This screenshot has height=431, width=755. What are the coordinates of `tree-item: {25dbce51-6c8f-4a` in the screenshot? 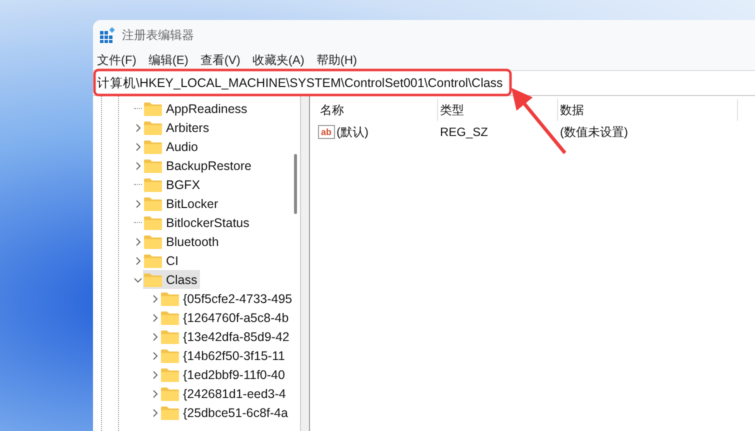 It's located at (225, 412).